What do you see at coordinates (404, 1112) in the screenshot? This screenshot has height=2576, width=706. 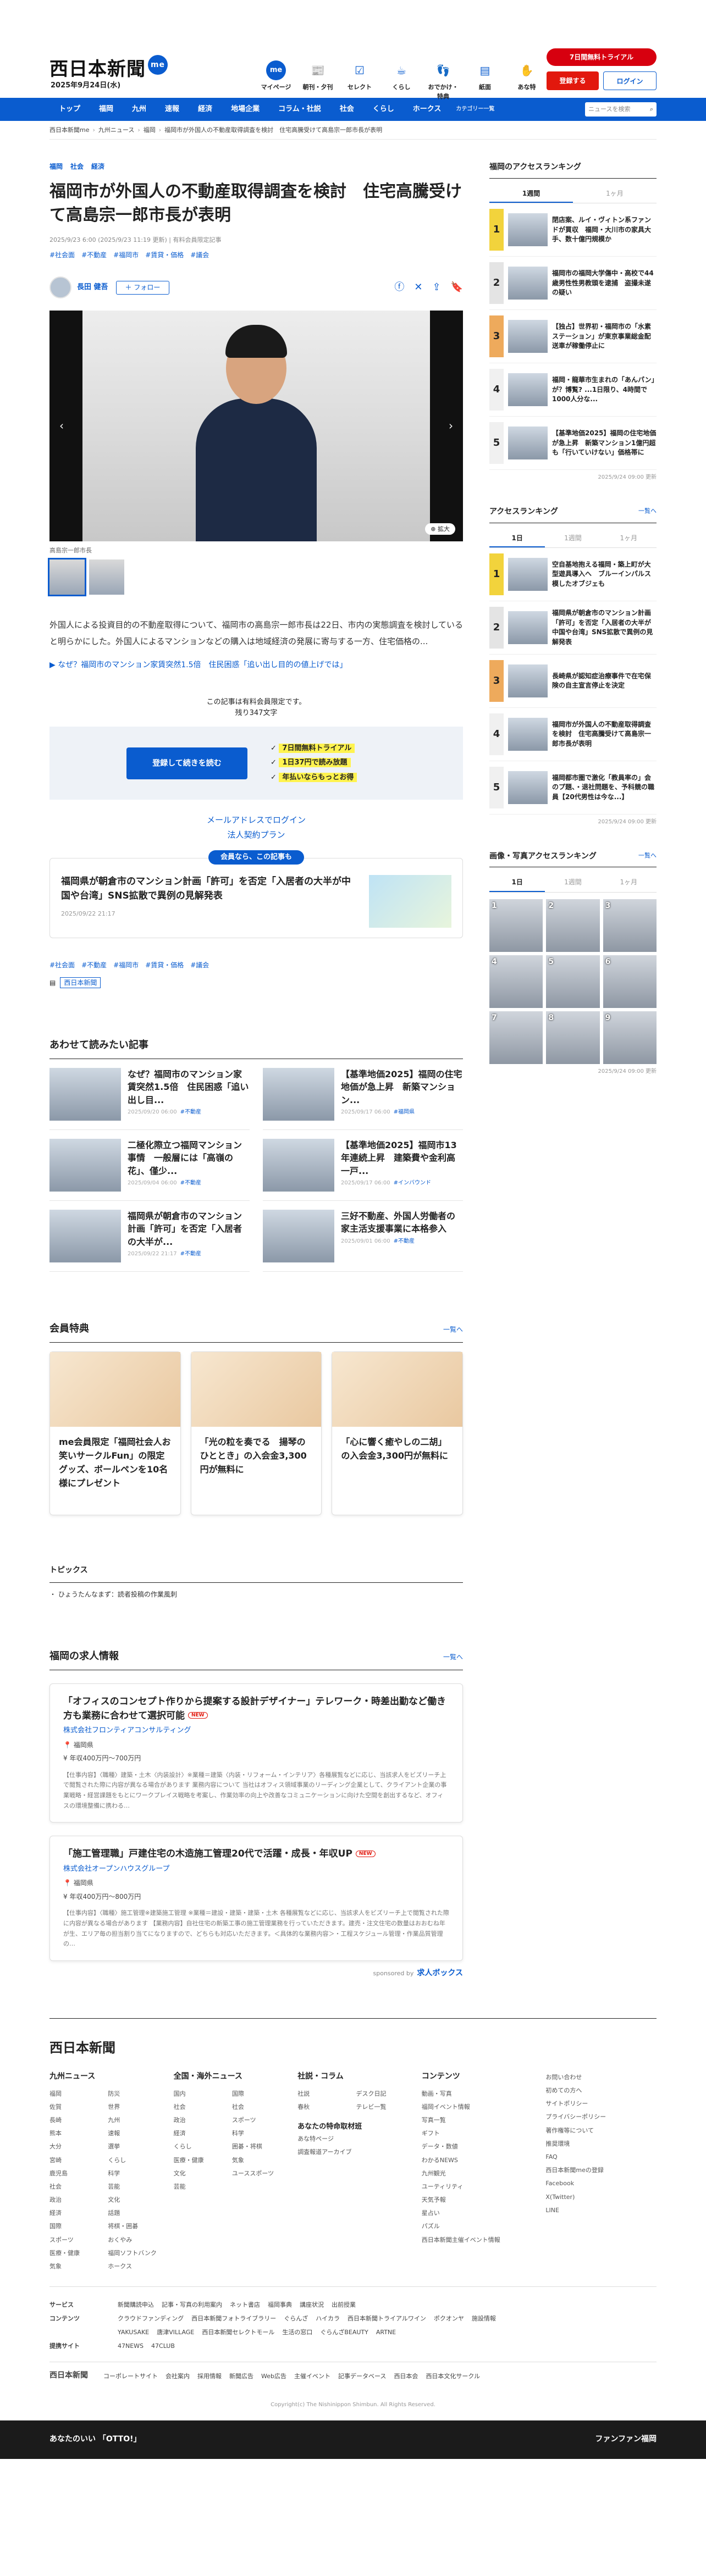 I see `recommended-tag: #福岡県` at bounding box center [404, 1112].